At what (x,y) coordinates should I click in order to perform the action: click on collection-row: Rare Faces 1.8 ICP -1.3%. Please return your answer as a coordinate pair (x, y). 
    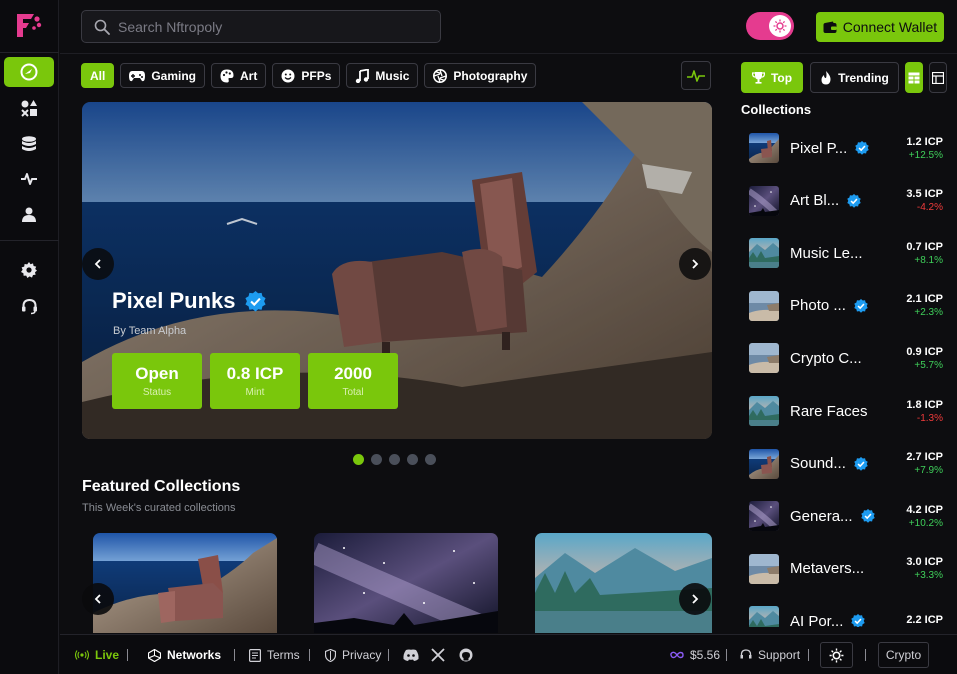
    Looking at the image, I should click on (849, 411).